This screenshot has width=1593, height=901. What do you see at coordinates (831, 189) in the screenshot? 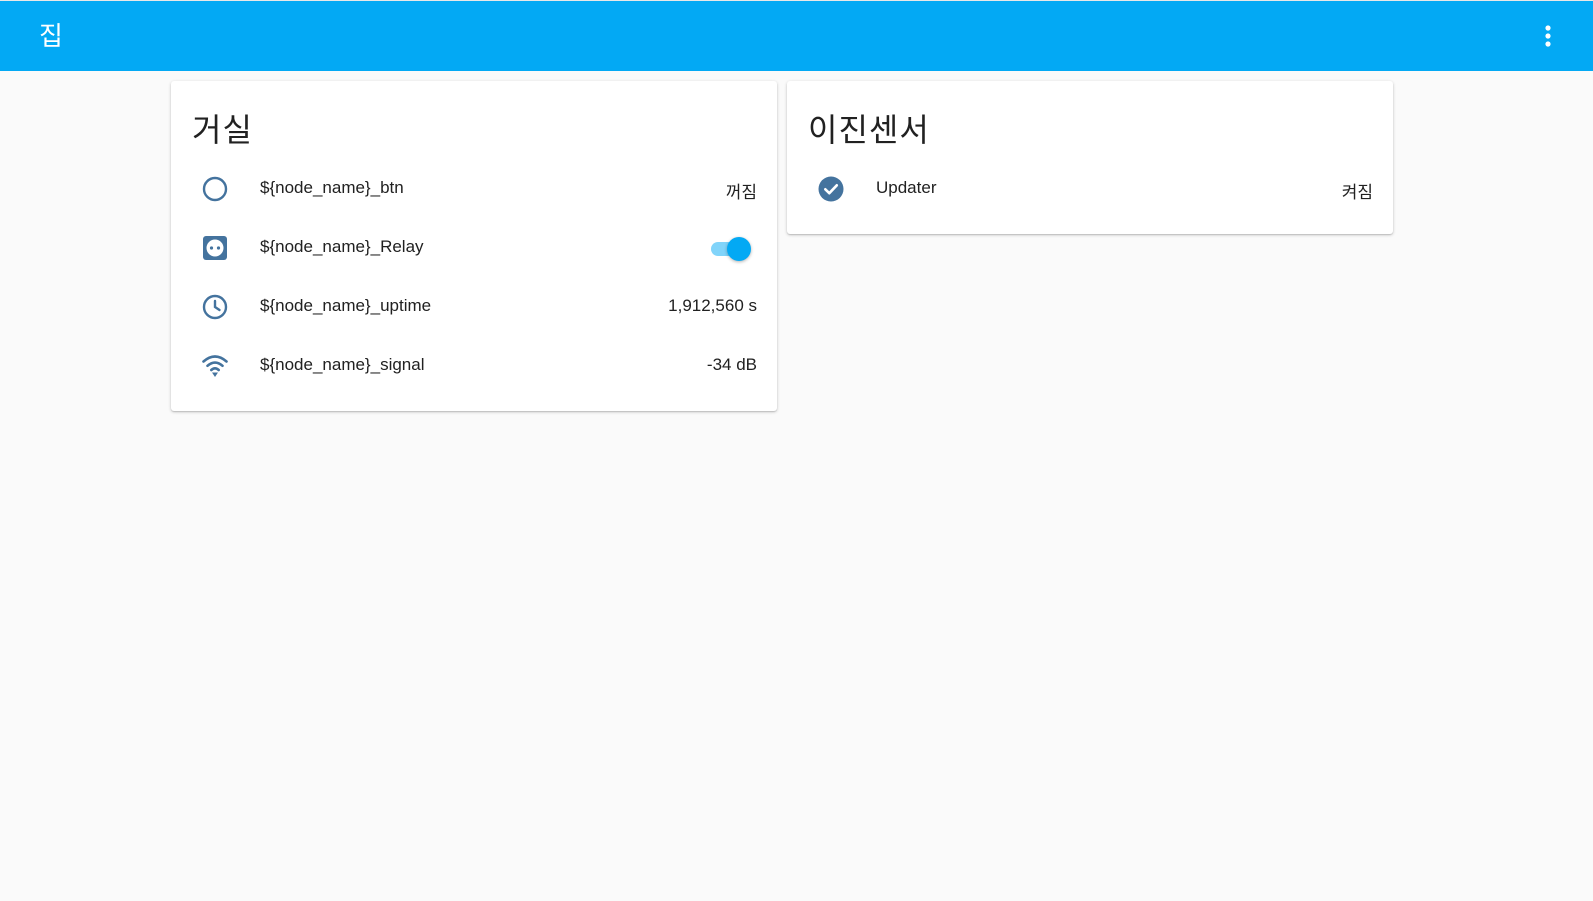
I see `check-circle-icon` at bounding box center [831, 189].